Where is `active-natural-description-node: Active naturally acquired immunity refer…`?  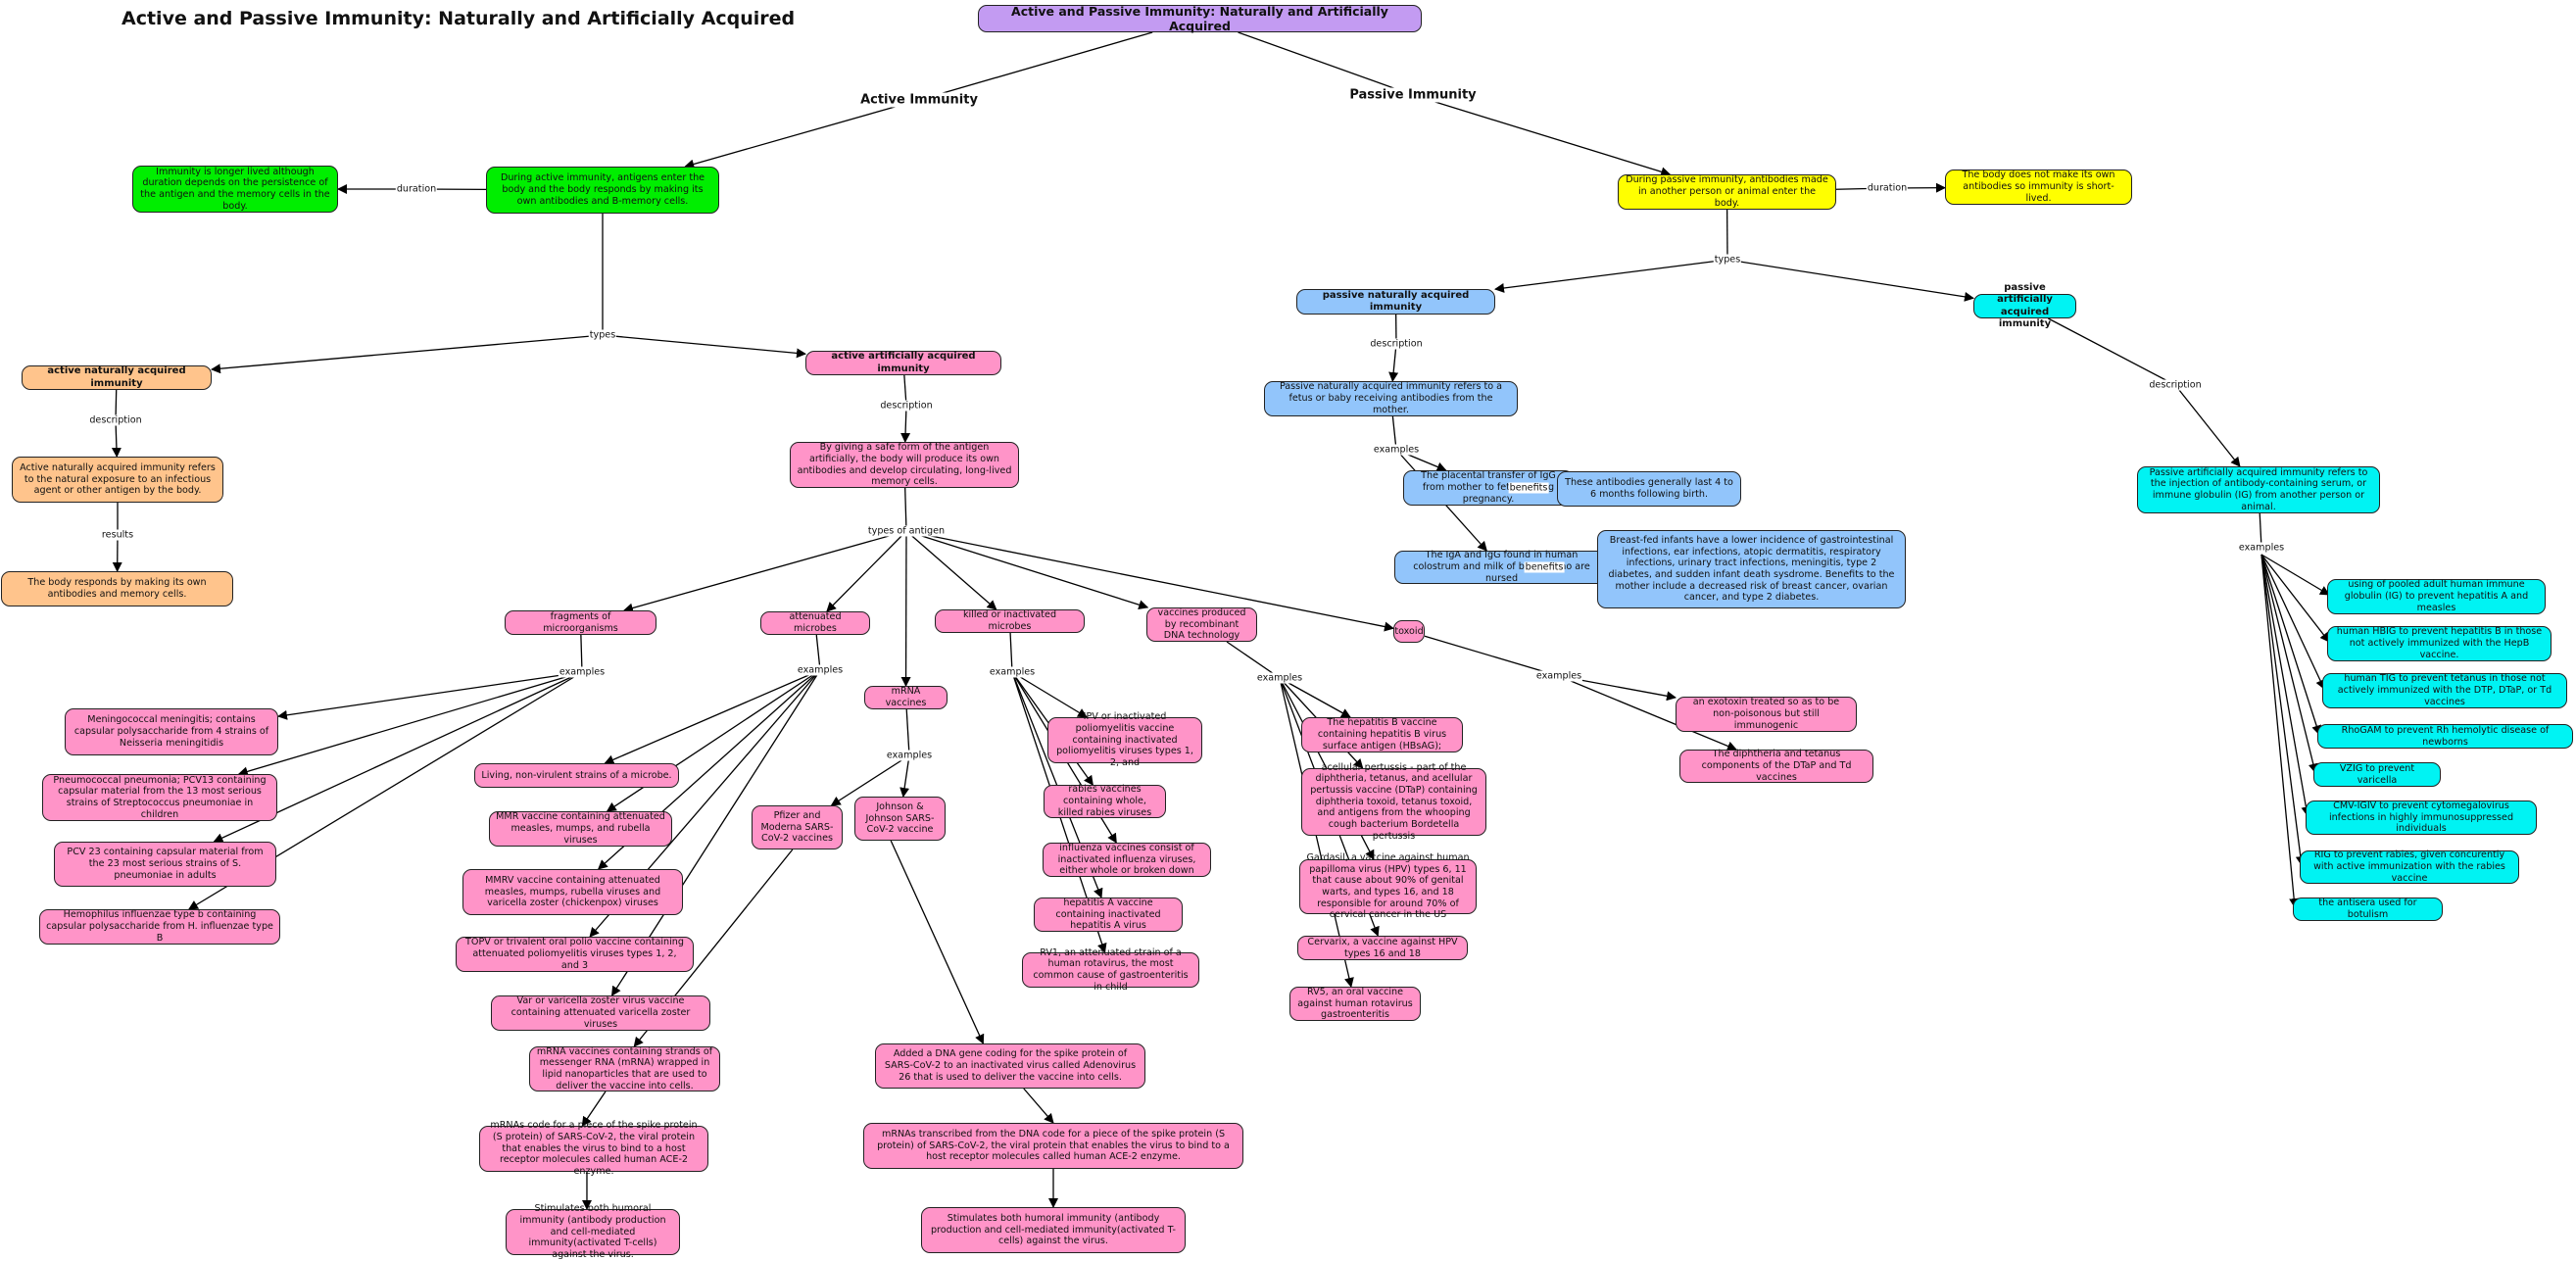 active-natural-description-node: Active naturally acquired immunity refer… is located at coordinates (117, 480).